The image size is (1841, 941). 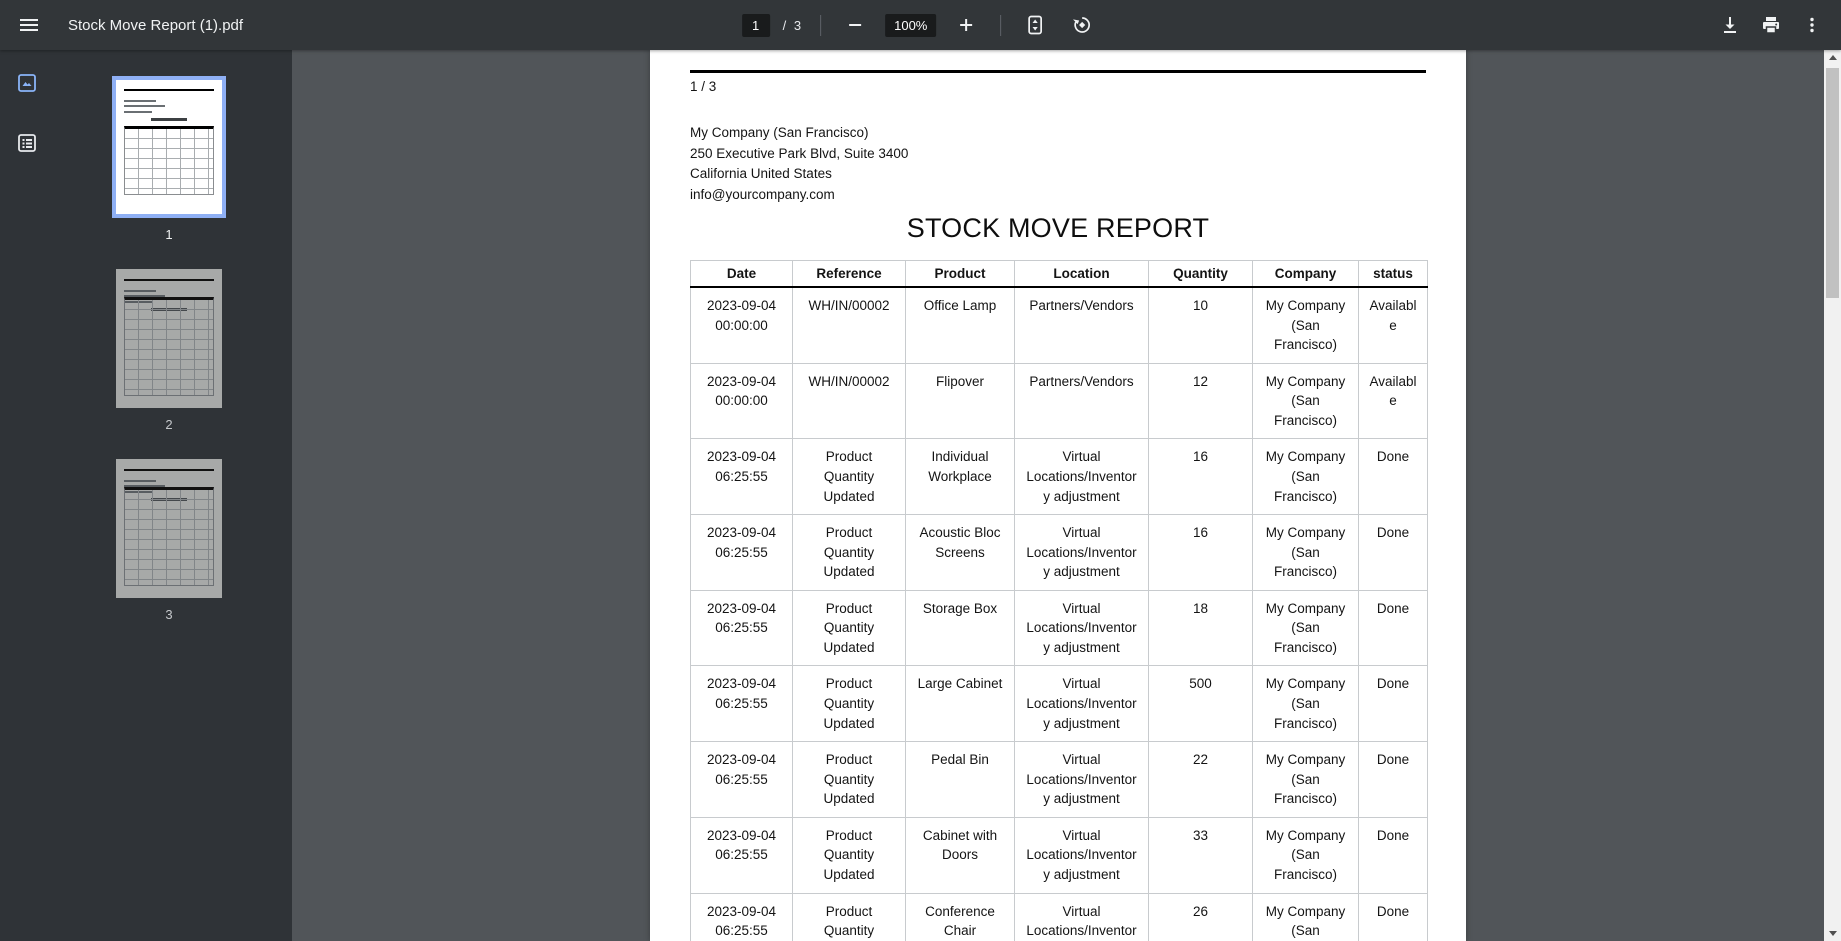 I want to click on table-cell: 500, so click(x=1200, y=704).